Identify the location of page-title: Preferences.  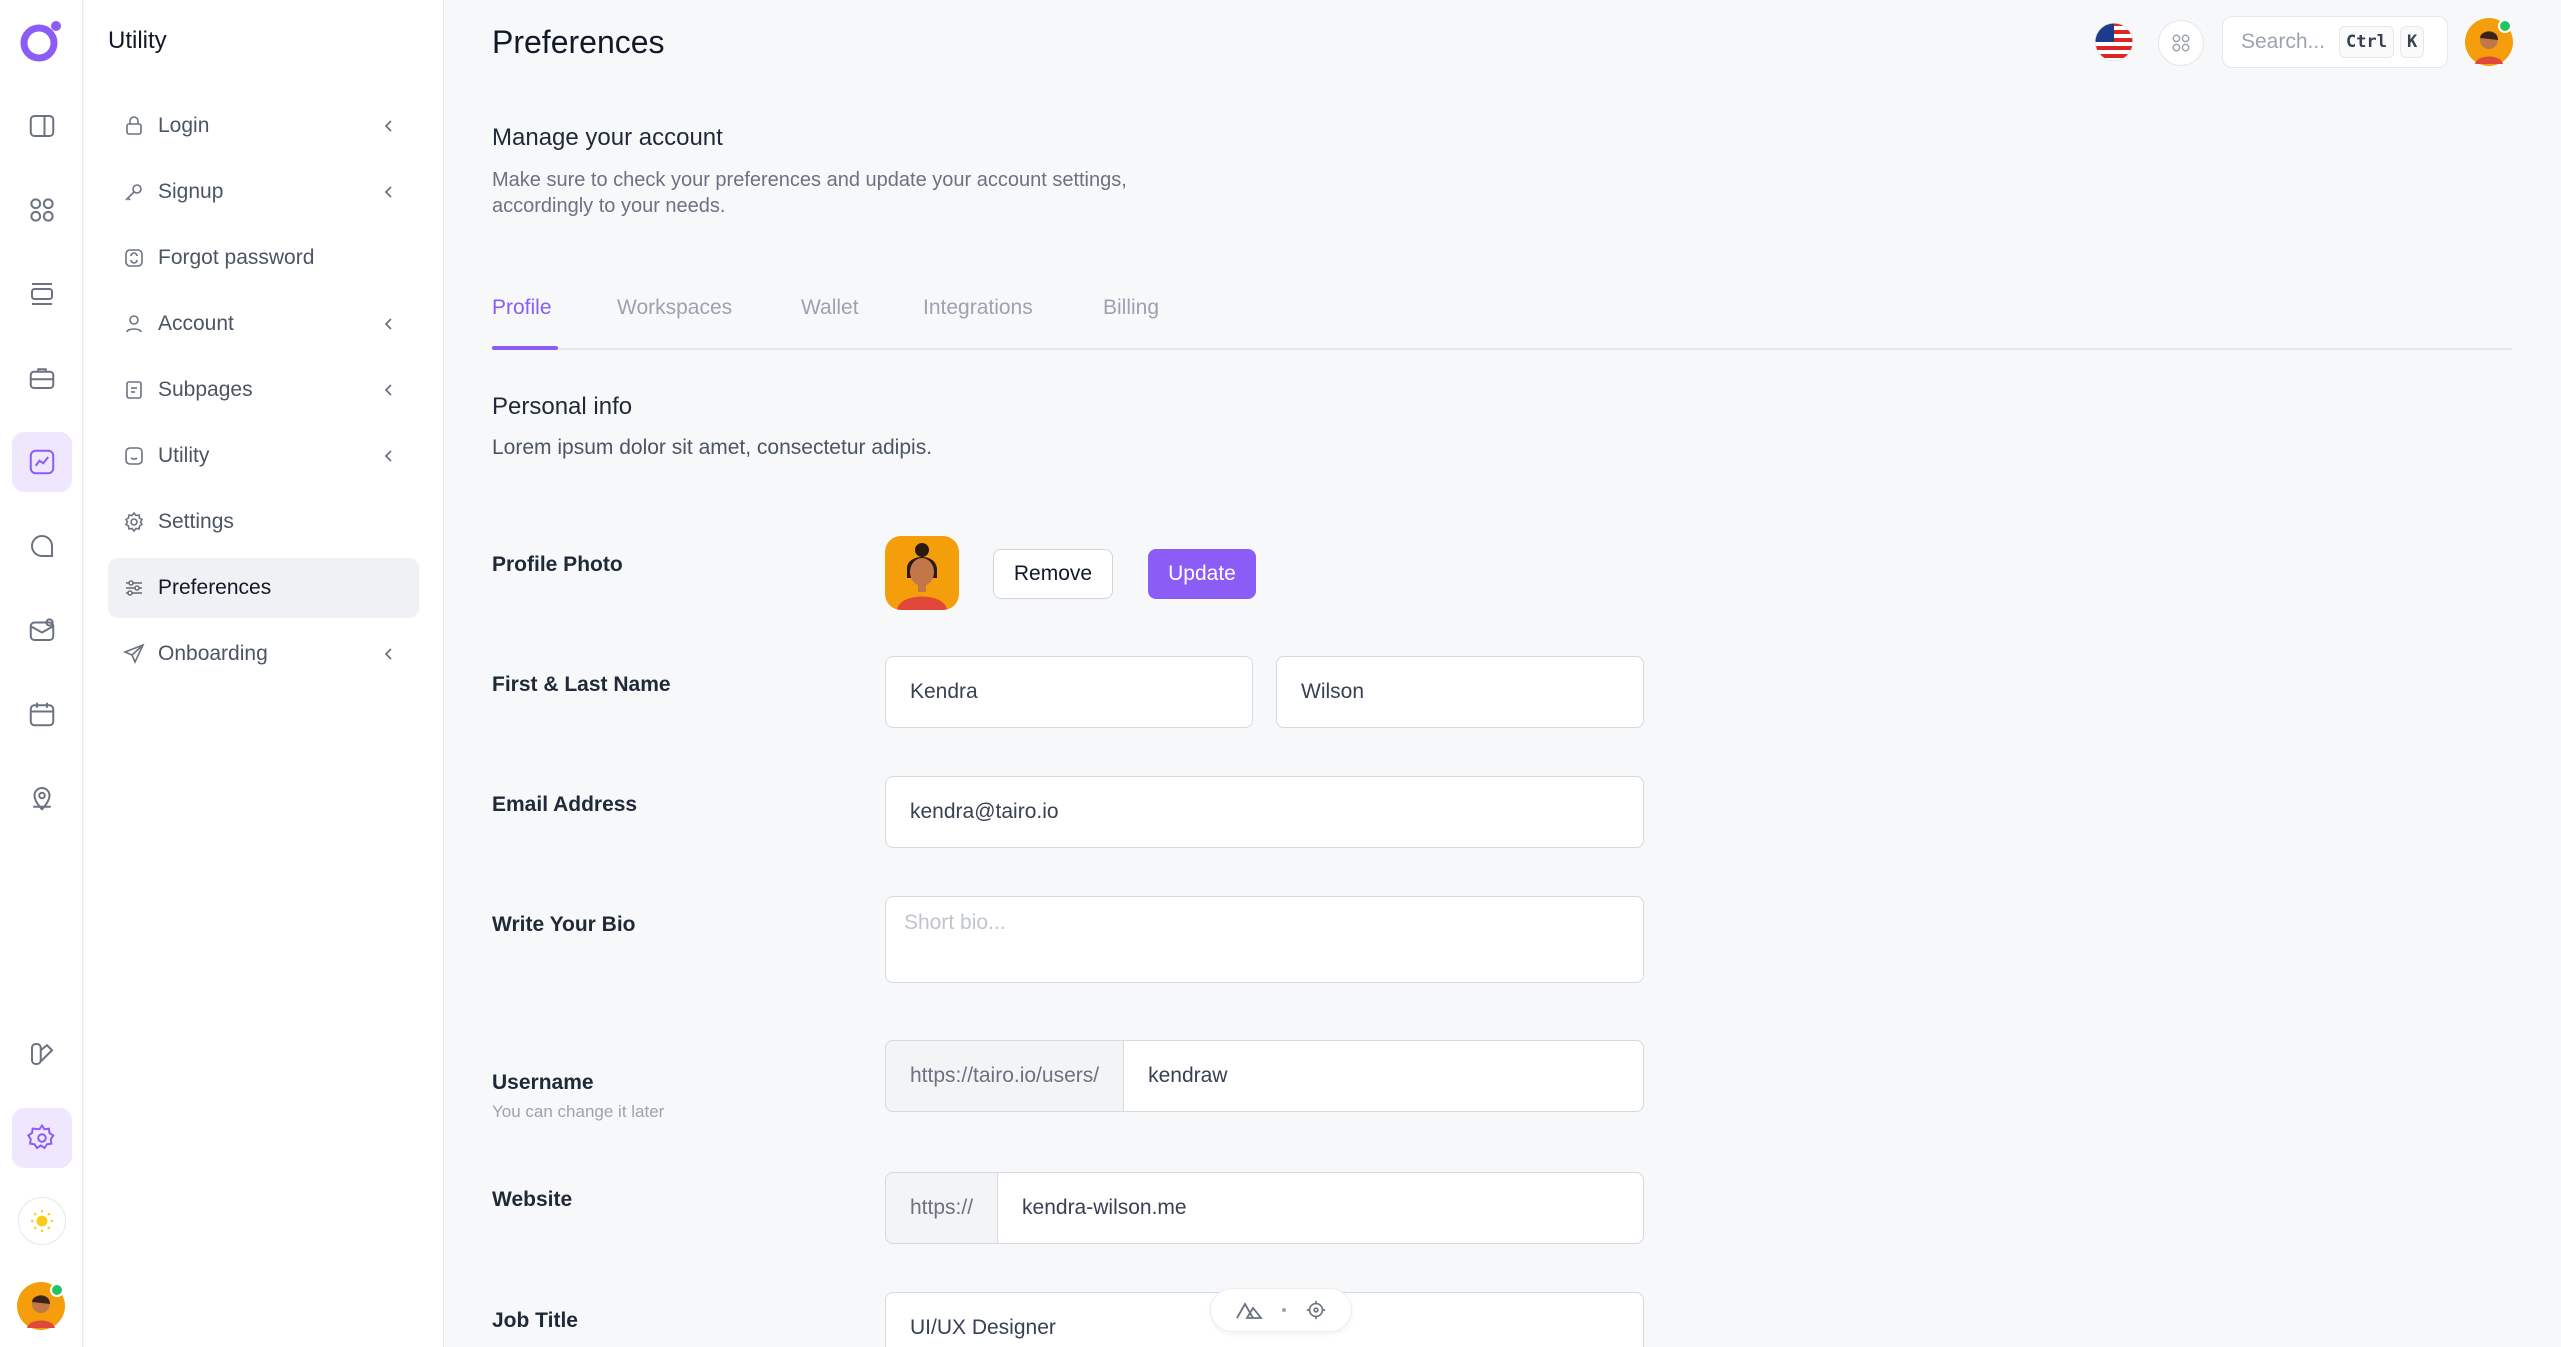
(578, 42).